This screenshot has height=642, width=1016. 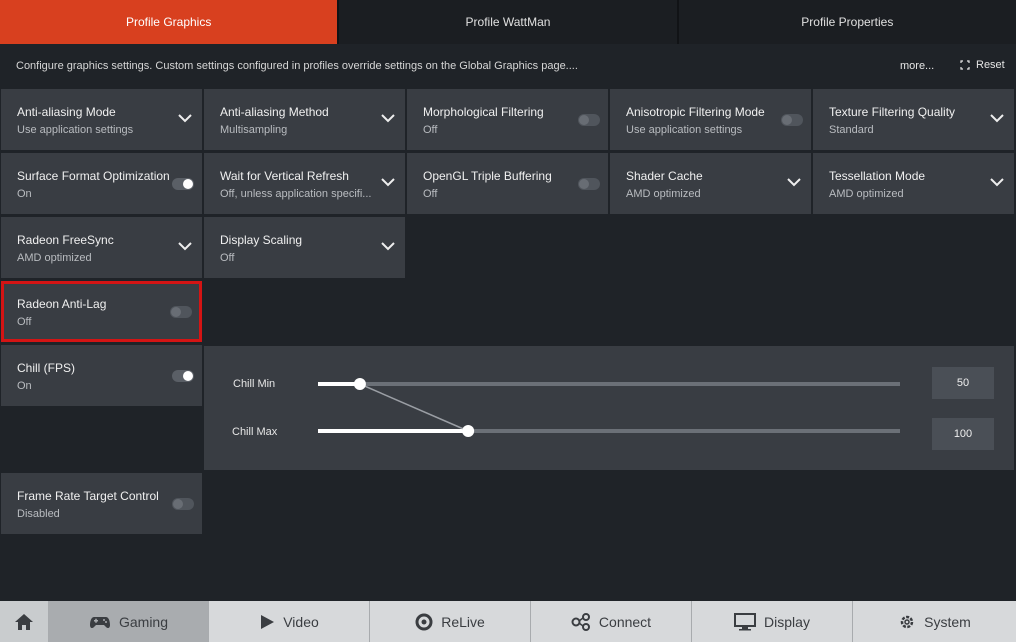 I want to click on chill-toggle, so click(x=183, y=376).